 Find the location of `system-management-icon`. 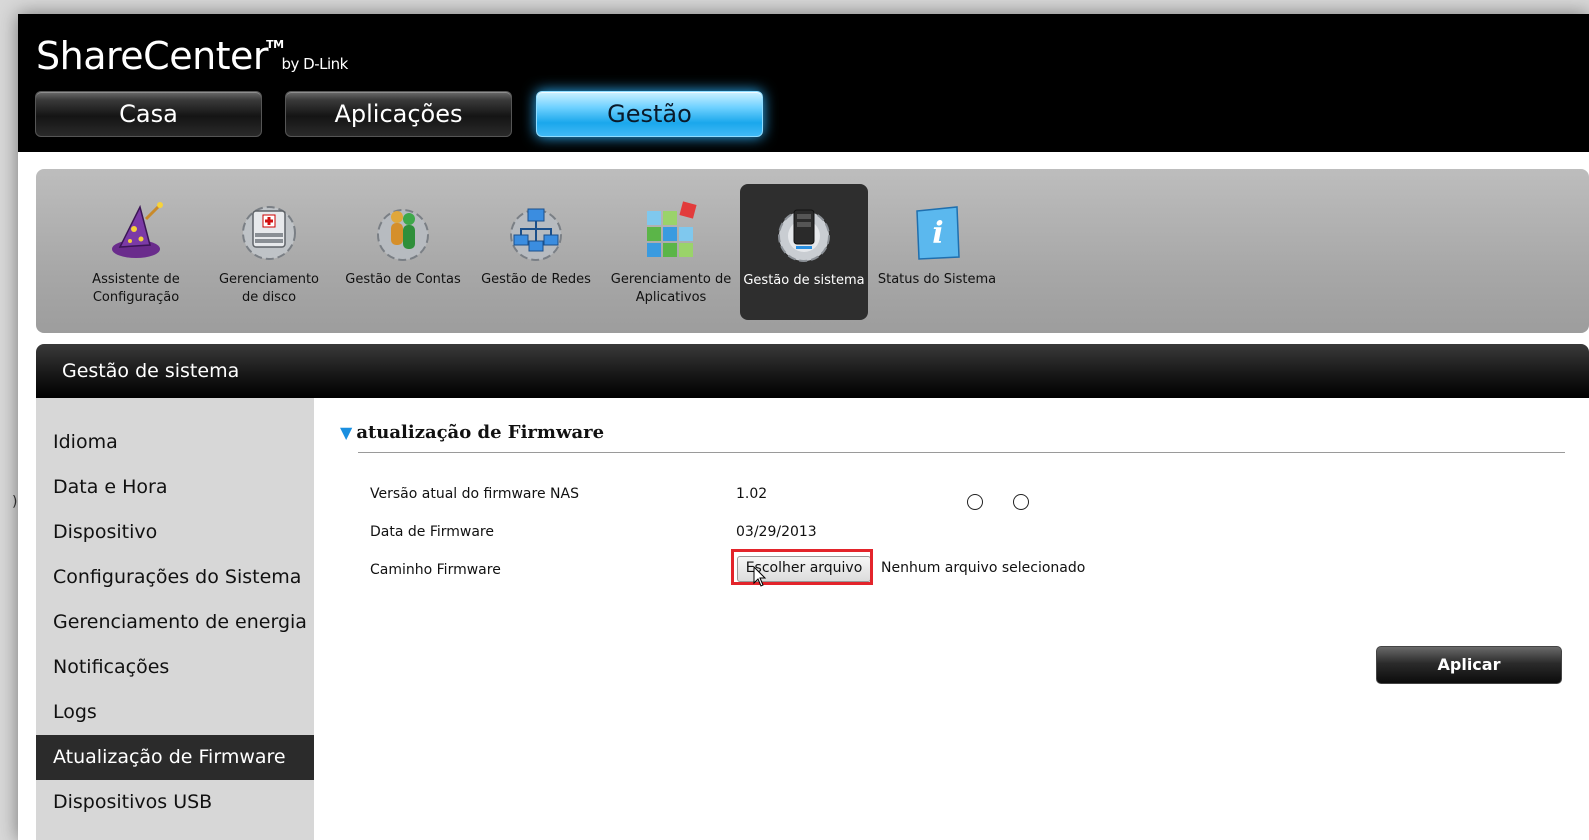

system-management-icon is located at coordinates (804, 235).